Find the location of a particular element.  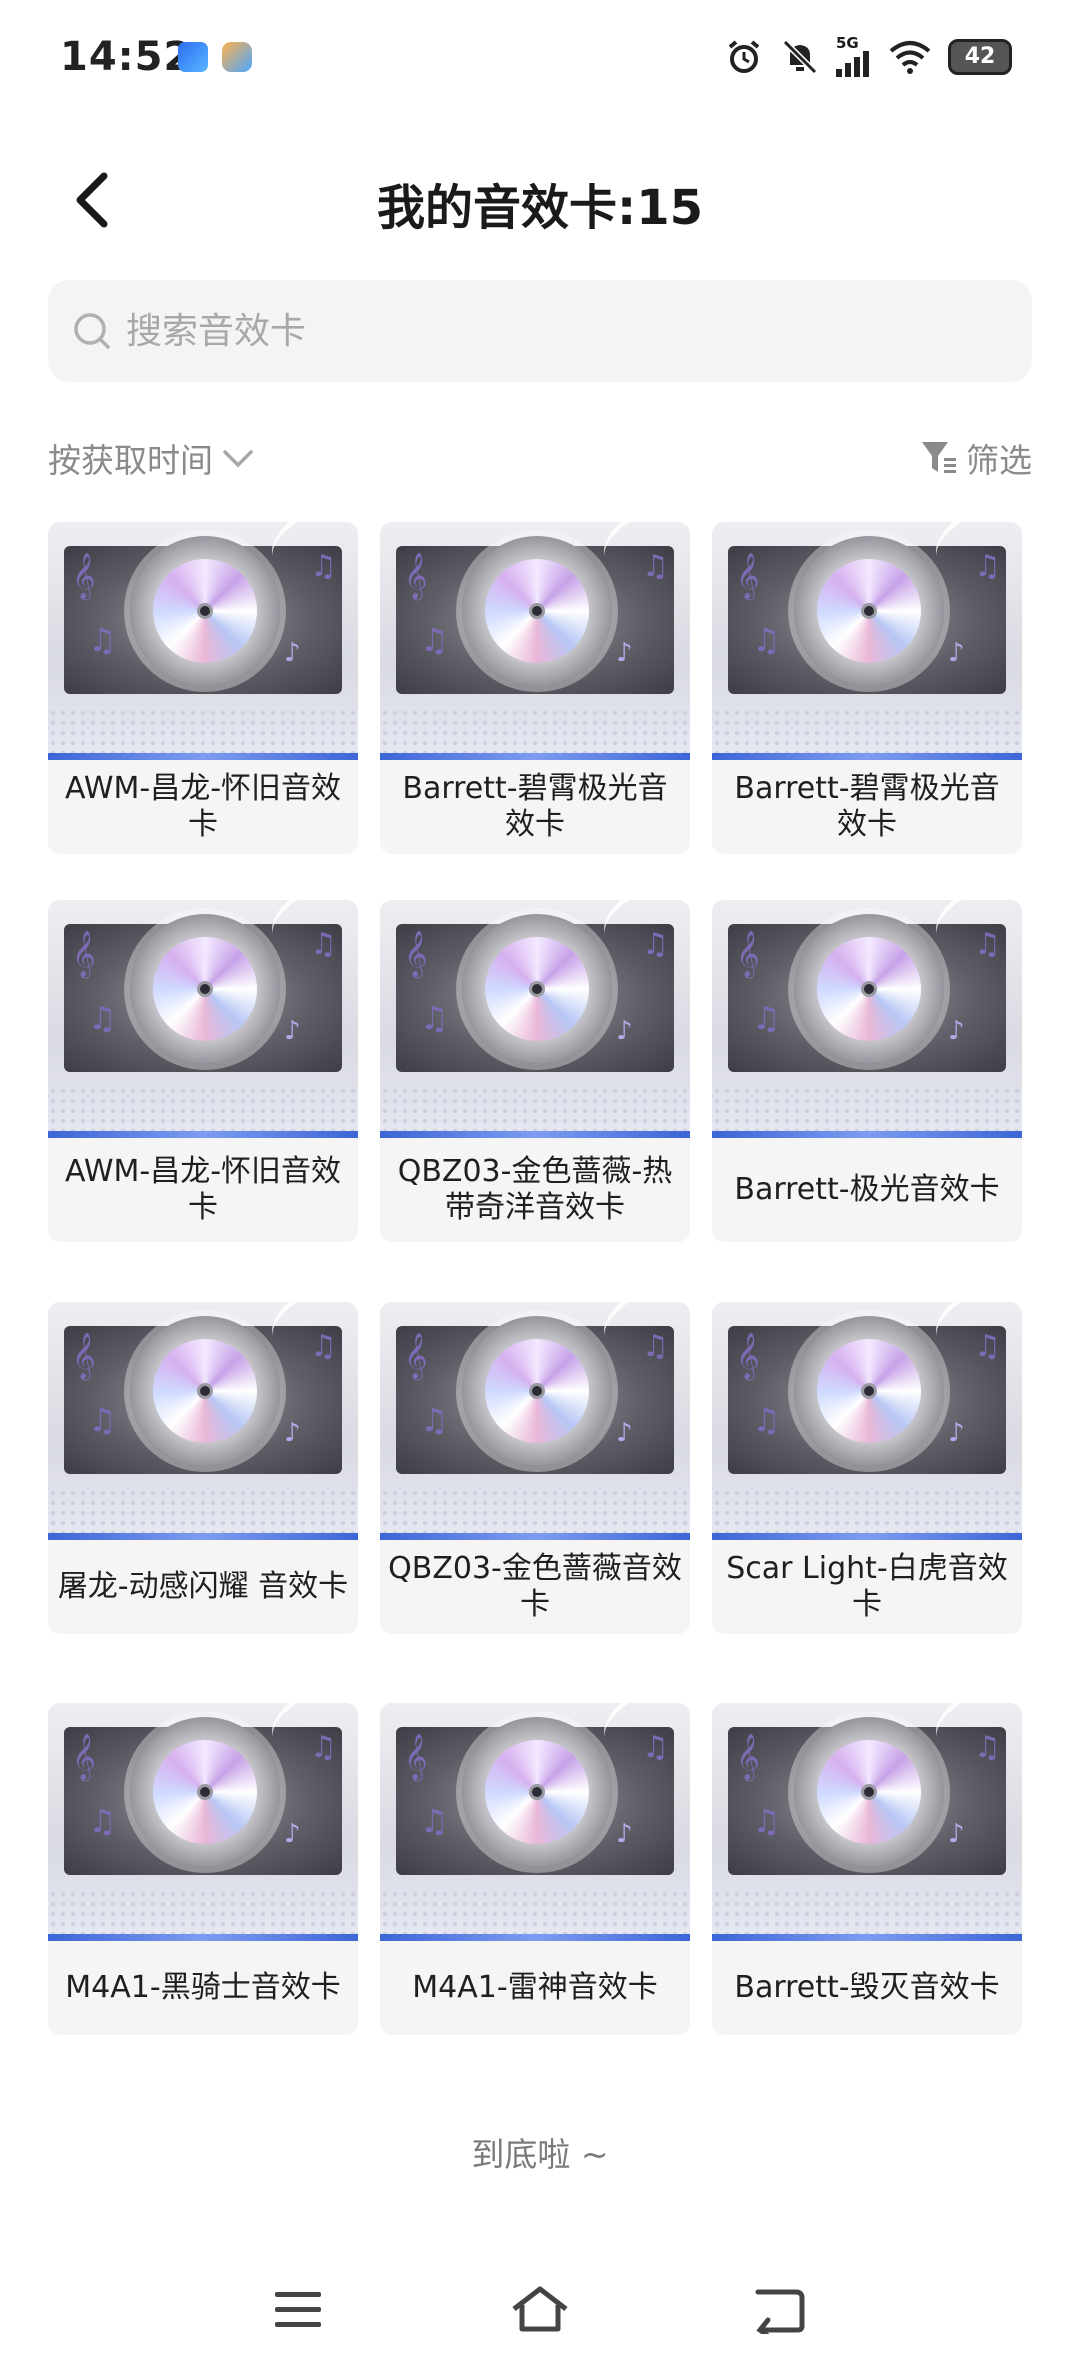

signal-indicator: 5G is located at coordinates (854, 56).